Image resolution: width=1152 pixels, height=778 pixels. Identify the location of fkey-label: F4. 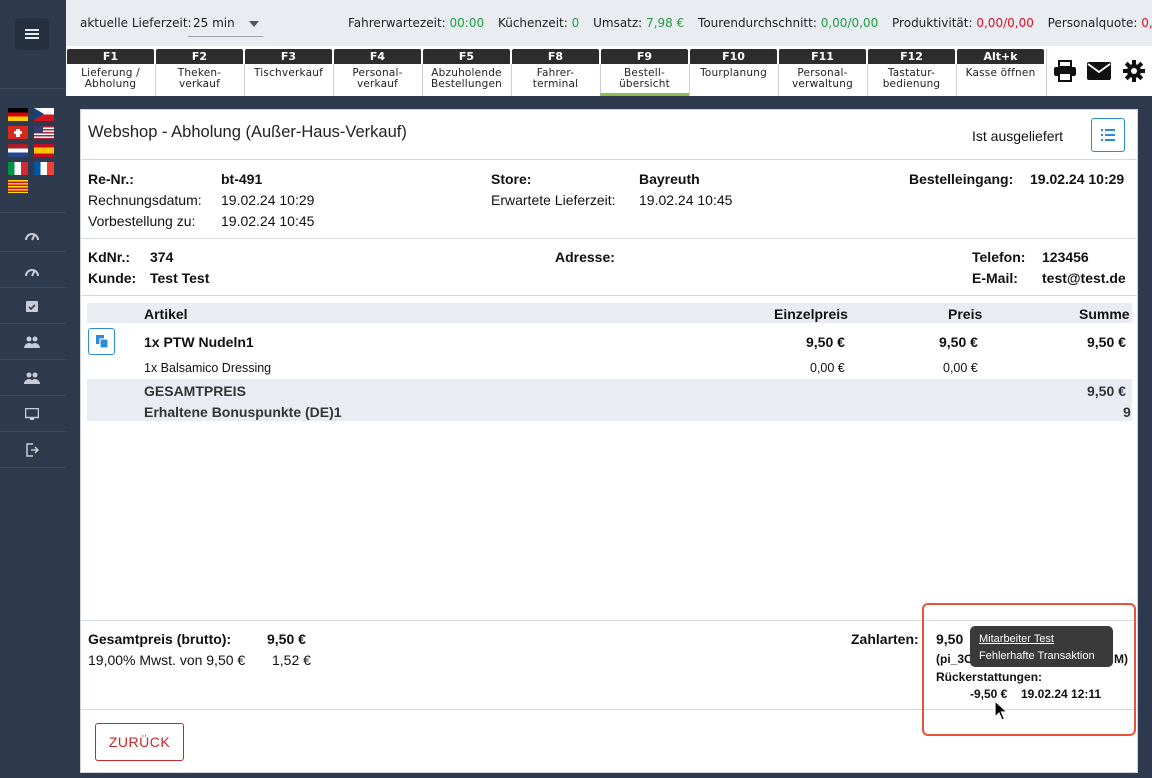
(377, 56).